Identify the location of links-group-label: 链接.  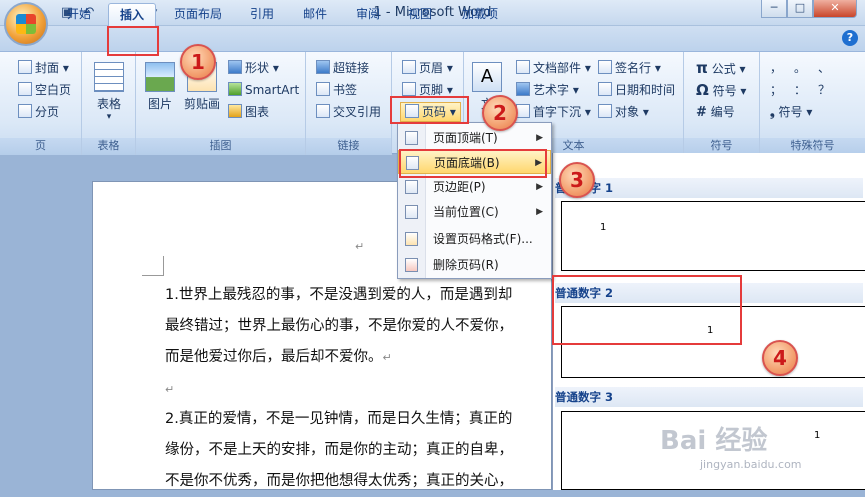
(348, 146).